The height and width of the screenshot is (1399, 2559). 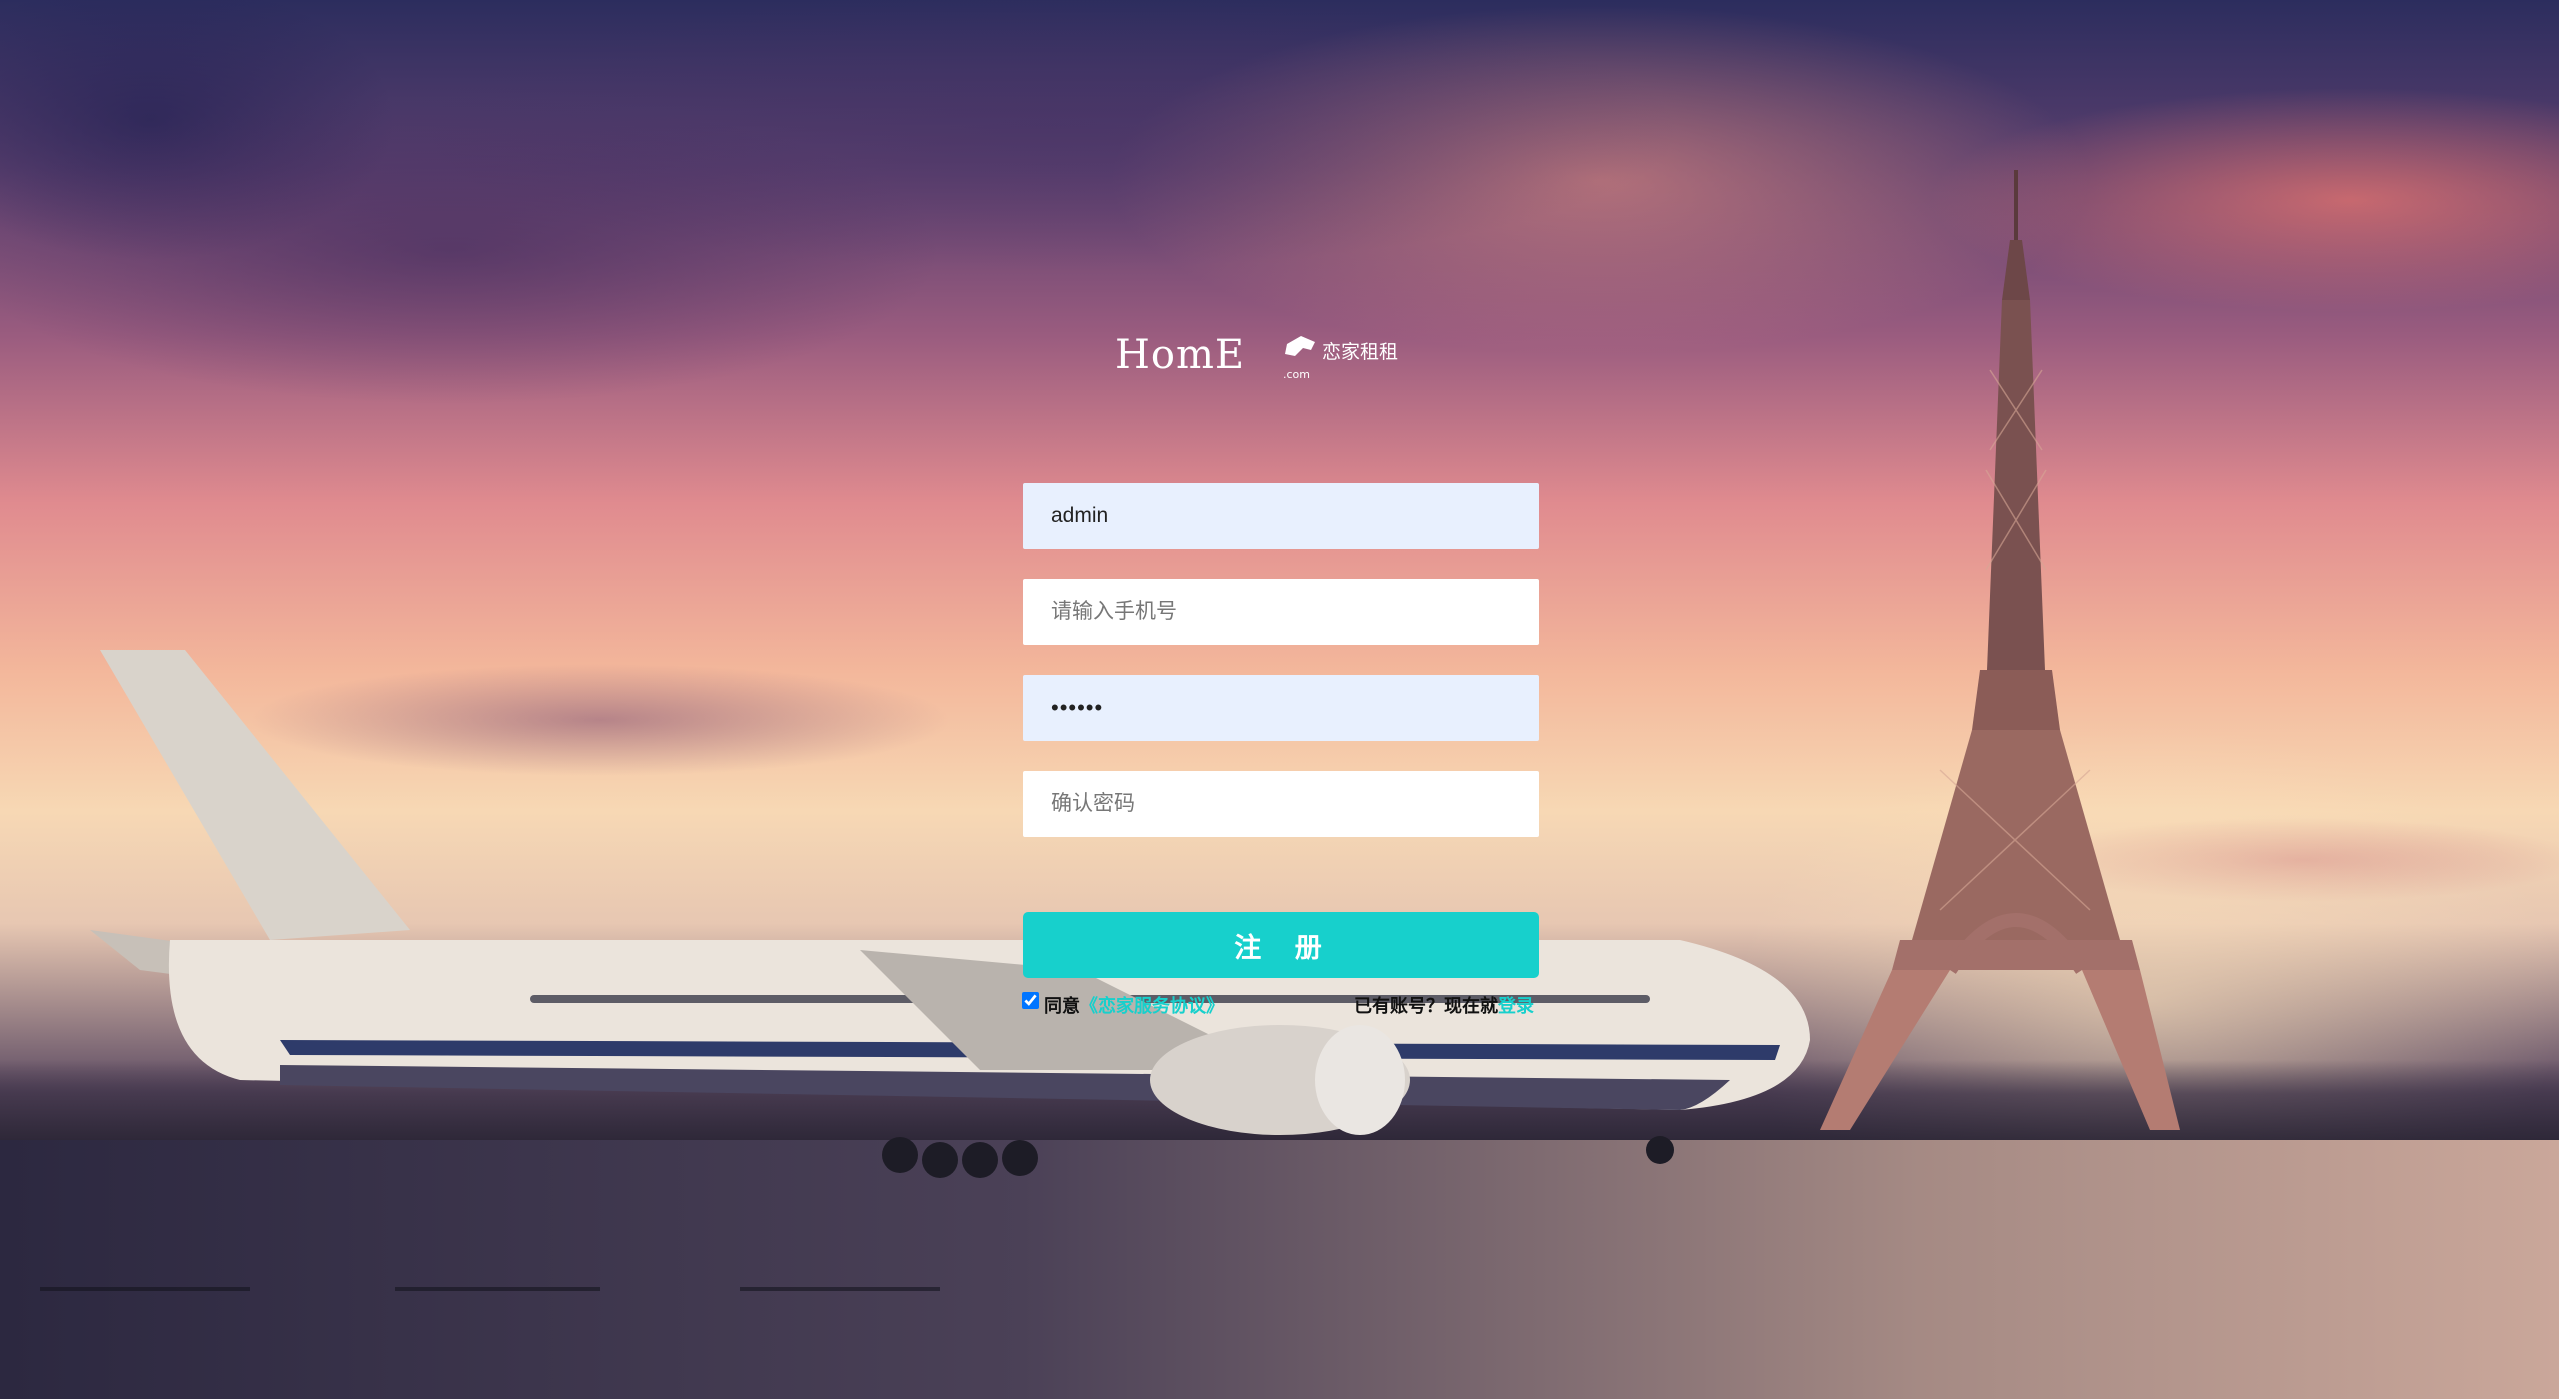 I want to click on username-input, so click(x=1281, y=516).